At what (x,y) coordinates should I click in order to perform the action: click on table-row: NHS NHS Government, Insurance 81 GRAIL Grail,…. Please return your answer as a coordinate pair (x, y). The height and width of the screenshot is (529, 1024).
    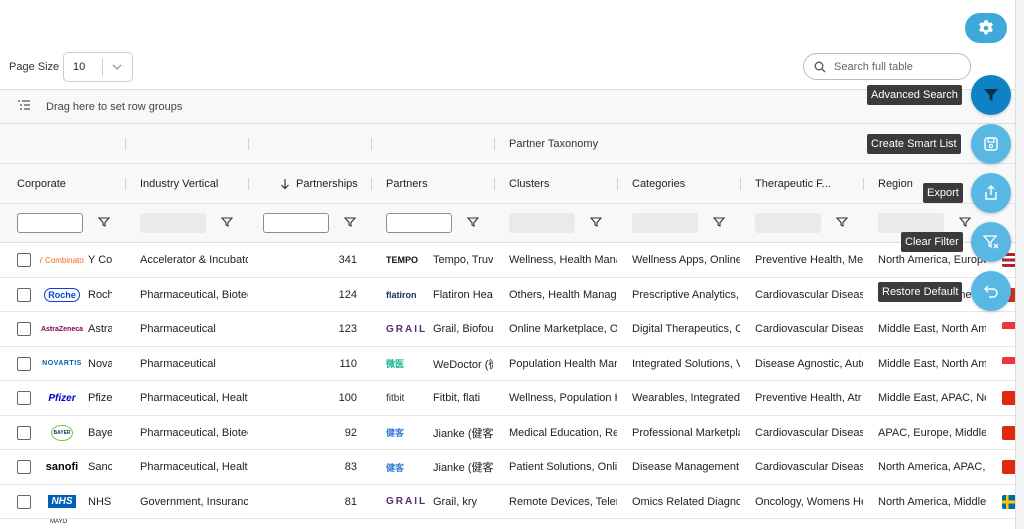
    Looking at the image, I should click on (507, 501).